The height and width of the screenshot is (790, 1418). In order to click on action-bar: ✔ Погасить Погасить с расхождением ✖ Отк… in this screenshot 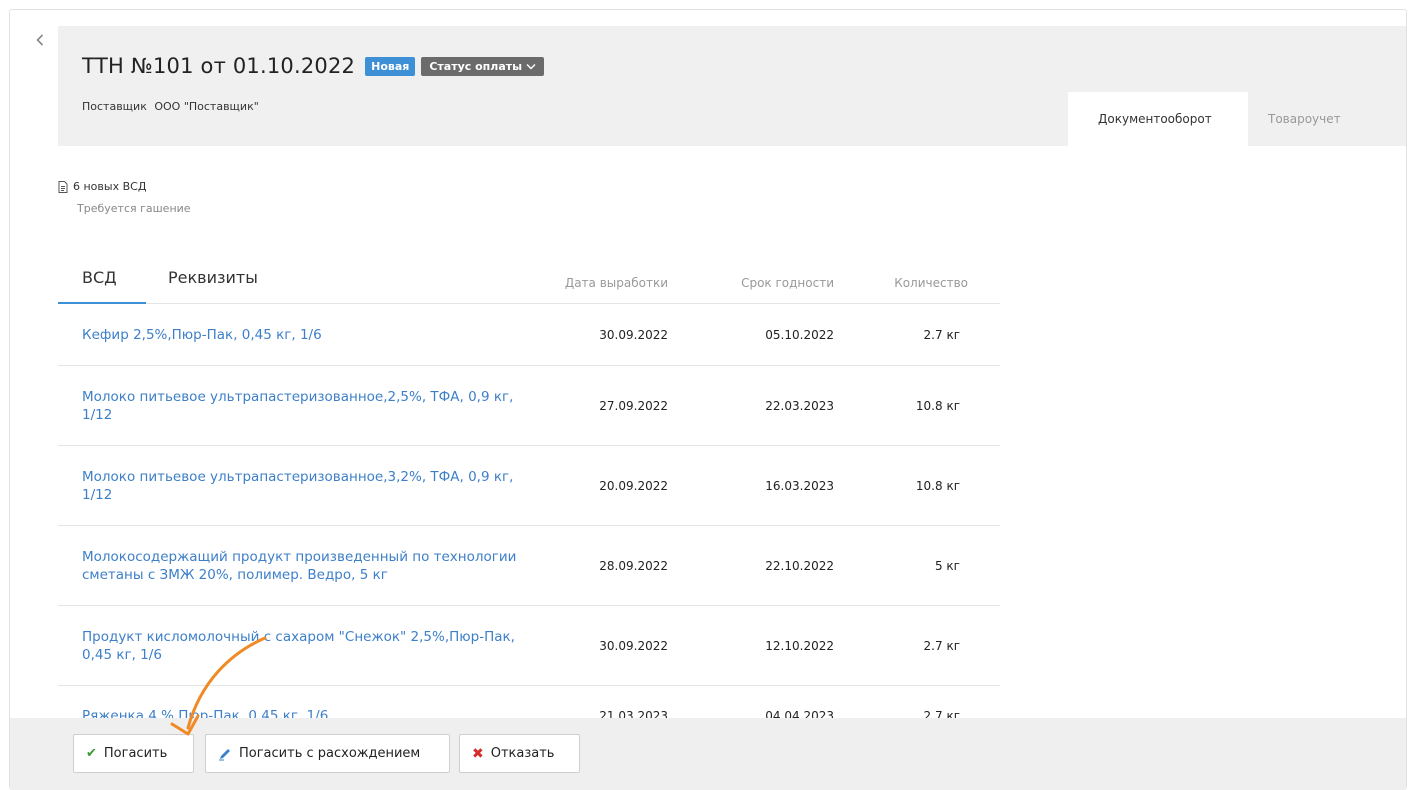, I will do `click(708, 754)`.